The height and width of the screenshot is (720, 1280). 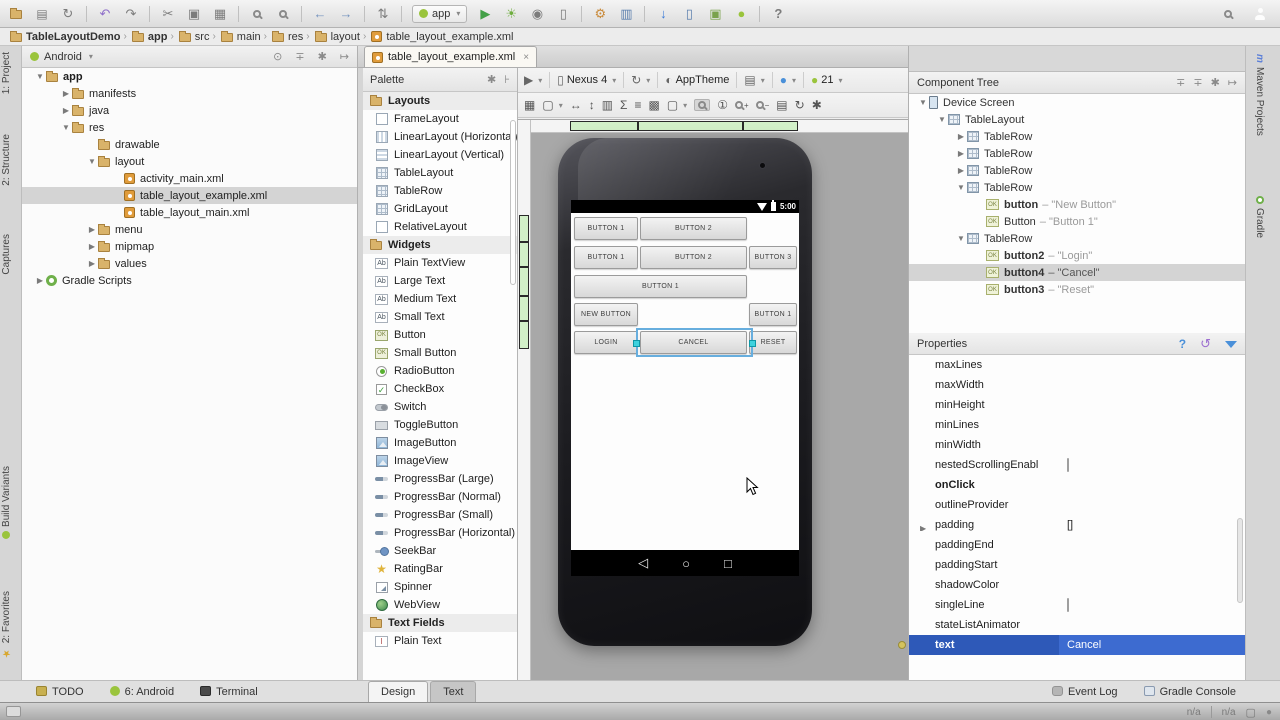 What do you see at coordinates (1205, 344) in the screenshot?
I see `reset-property-icon: ↺` at bounding box center [1205, 344].